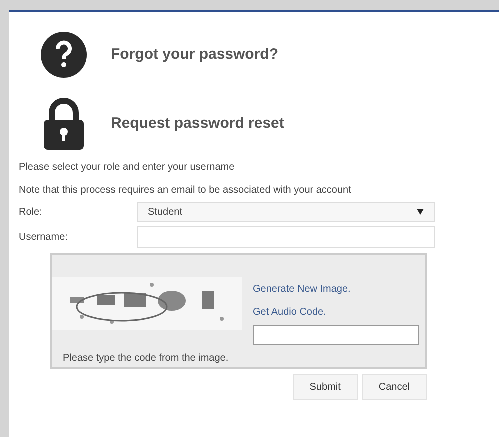 The image size is (499, 437). I want to click on instruction-text: Note that this process requires an email to be associated with your account, so click(185, 191).